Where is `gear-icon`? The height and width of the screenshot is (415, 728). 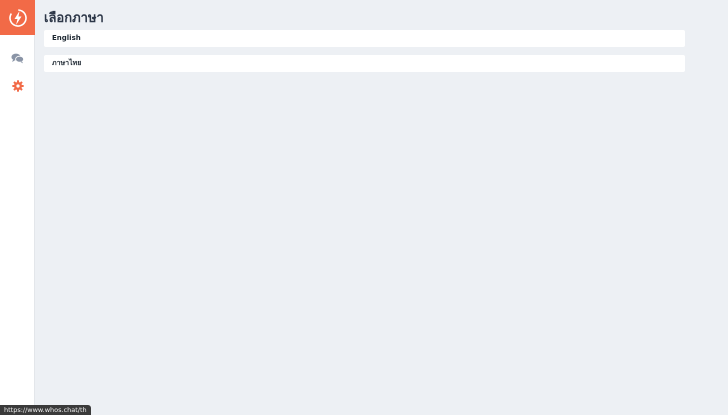 gear-icon is located at coordinates (17, 85).